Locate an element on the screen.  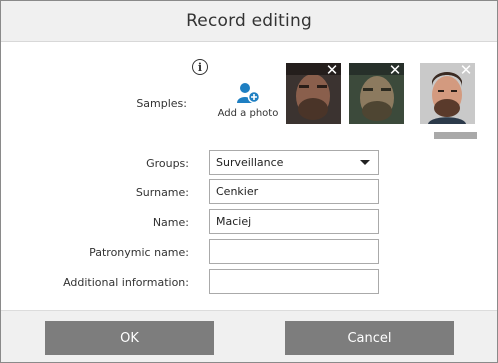
surname-value: Cenkier is located at coordinates (237, 191).